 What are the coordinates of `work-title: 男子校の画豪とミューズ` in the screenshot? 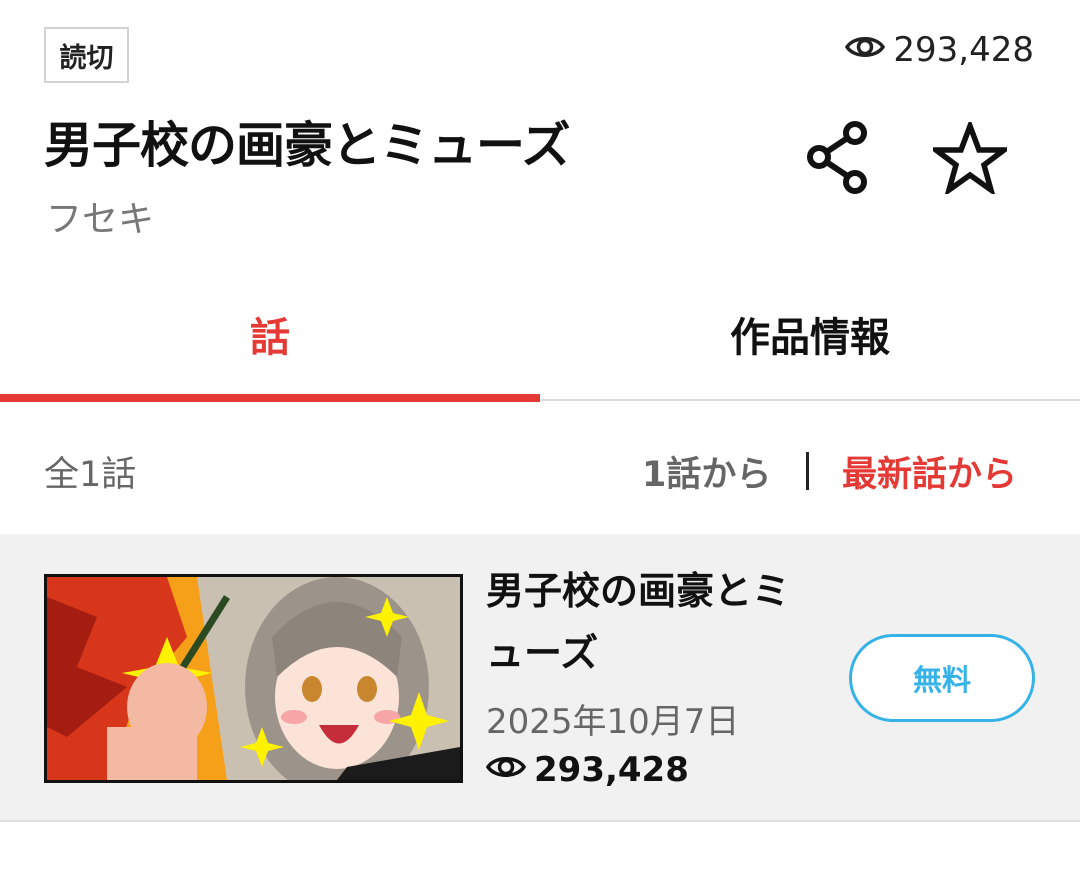 It's located at (307, 145).